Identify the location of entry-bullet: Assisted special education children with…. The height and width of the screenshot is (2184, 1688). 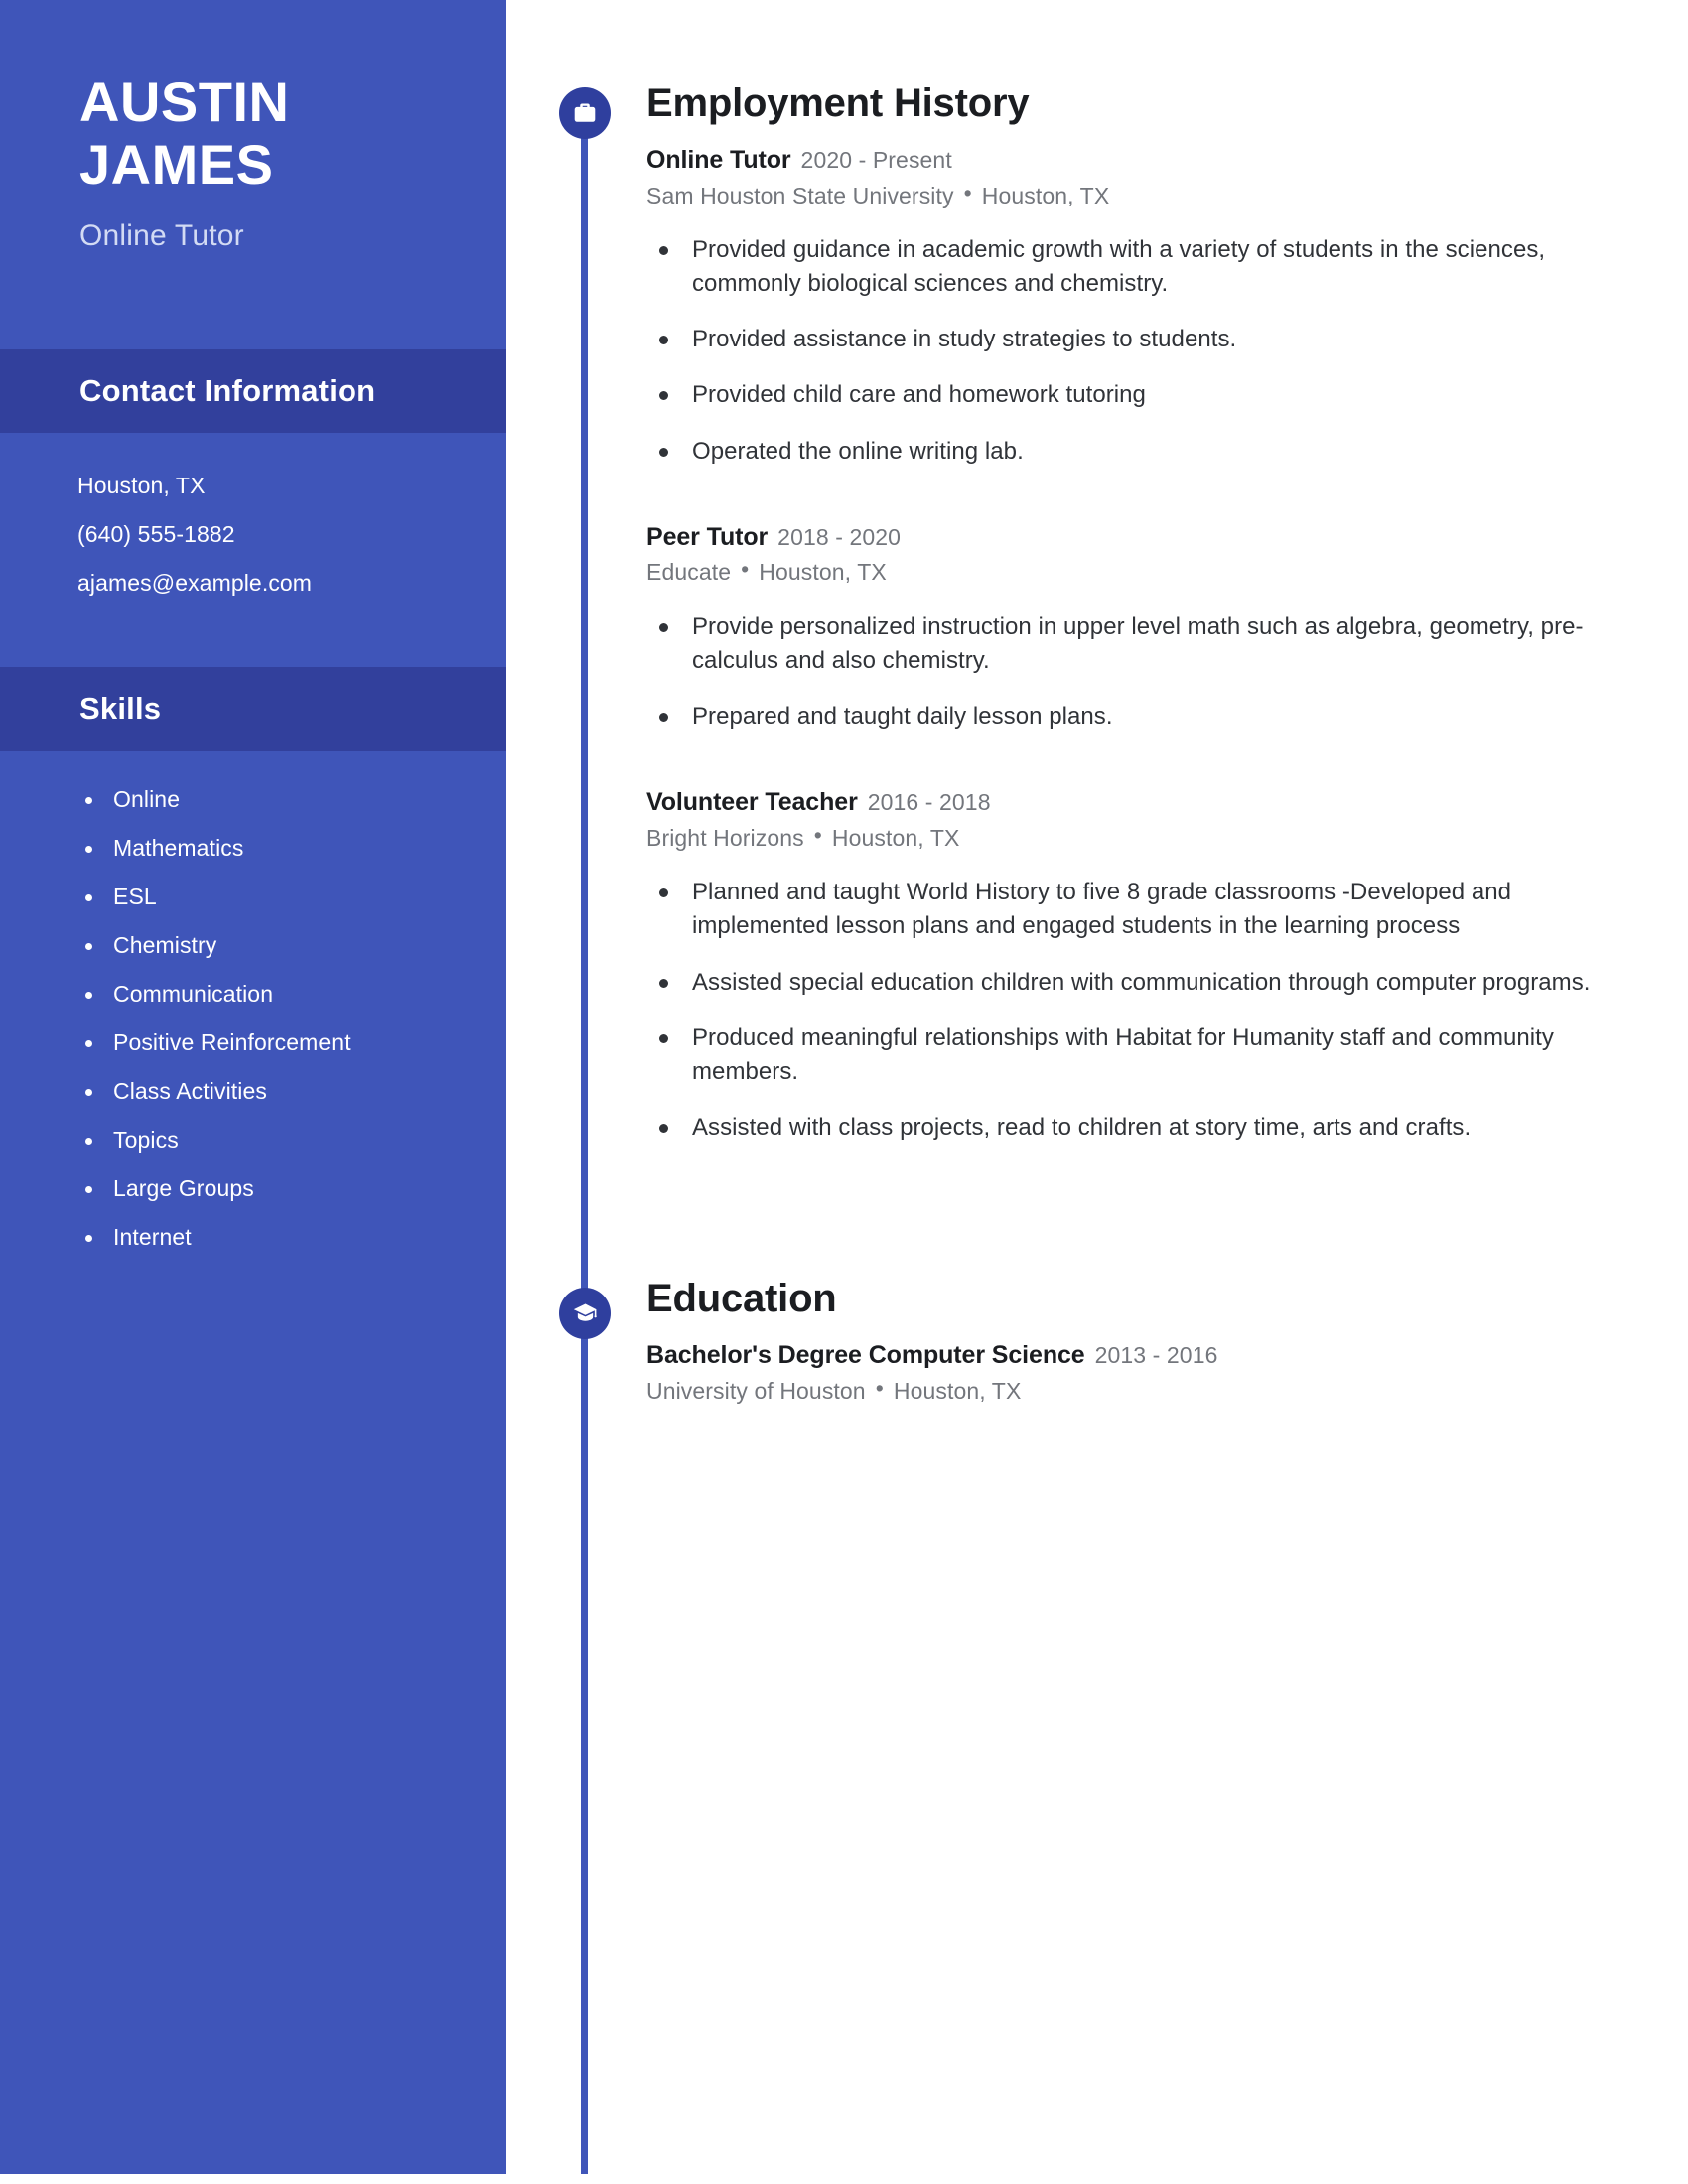
(1142, 983).